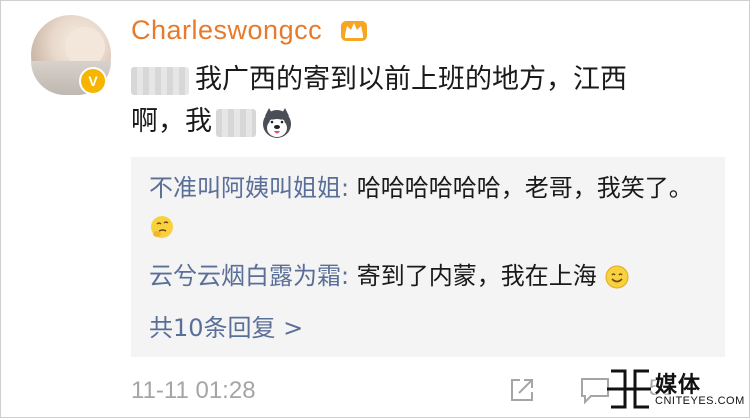 This screenshot has width=752, height=420. What do you see at coordinates (354, 31) in the screenshot?
I see `vip-crown-icon` at bounding box center [354, 31].